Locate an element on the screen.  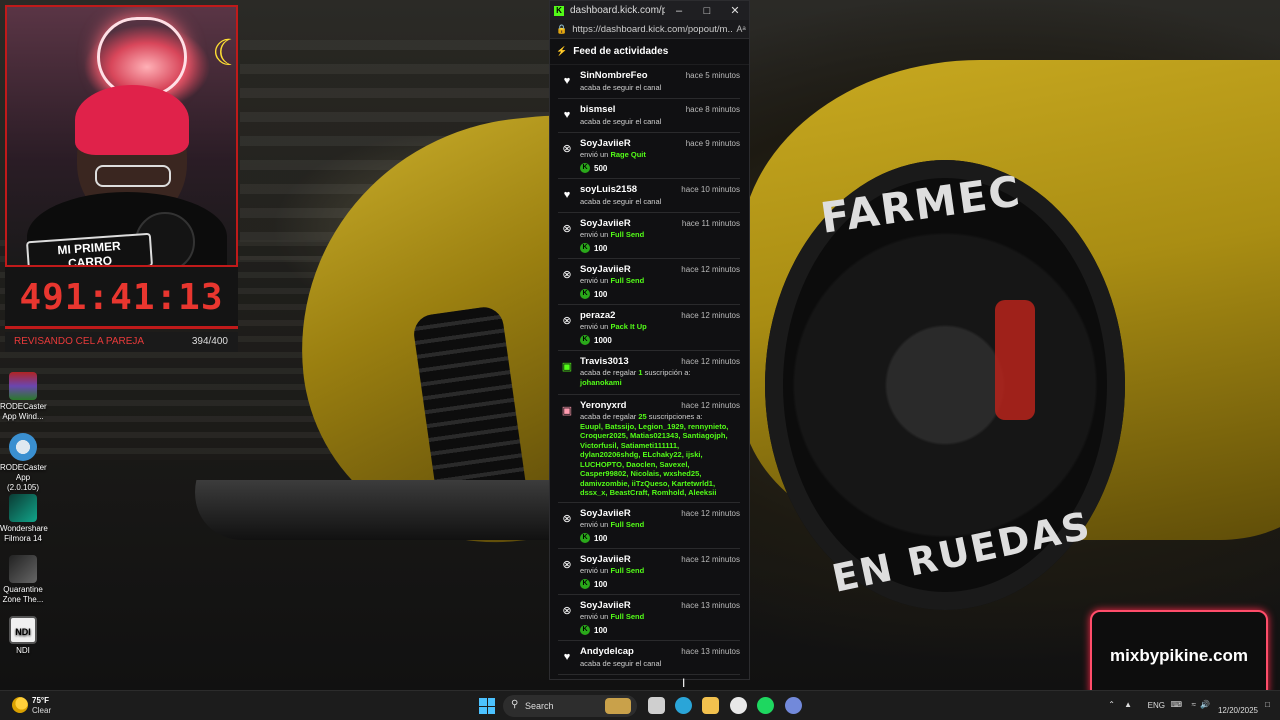
weather-condition: Clear is located at coordinates (41, 710).